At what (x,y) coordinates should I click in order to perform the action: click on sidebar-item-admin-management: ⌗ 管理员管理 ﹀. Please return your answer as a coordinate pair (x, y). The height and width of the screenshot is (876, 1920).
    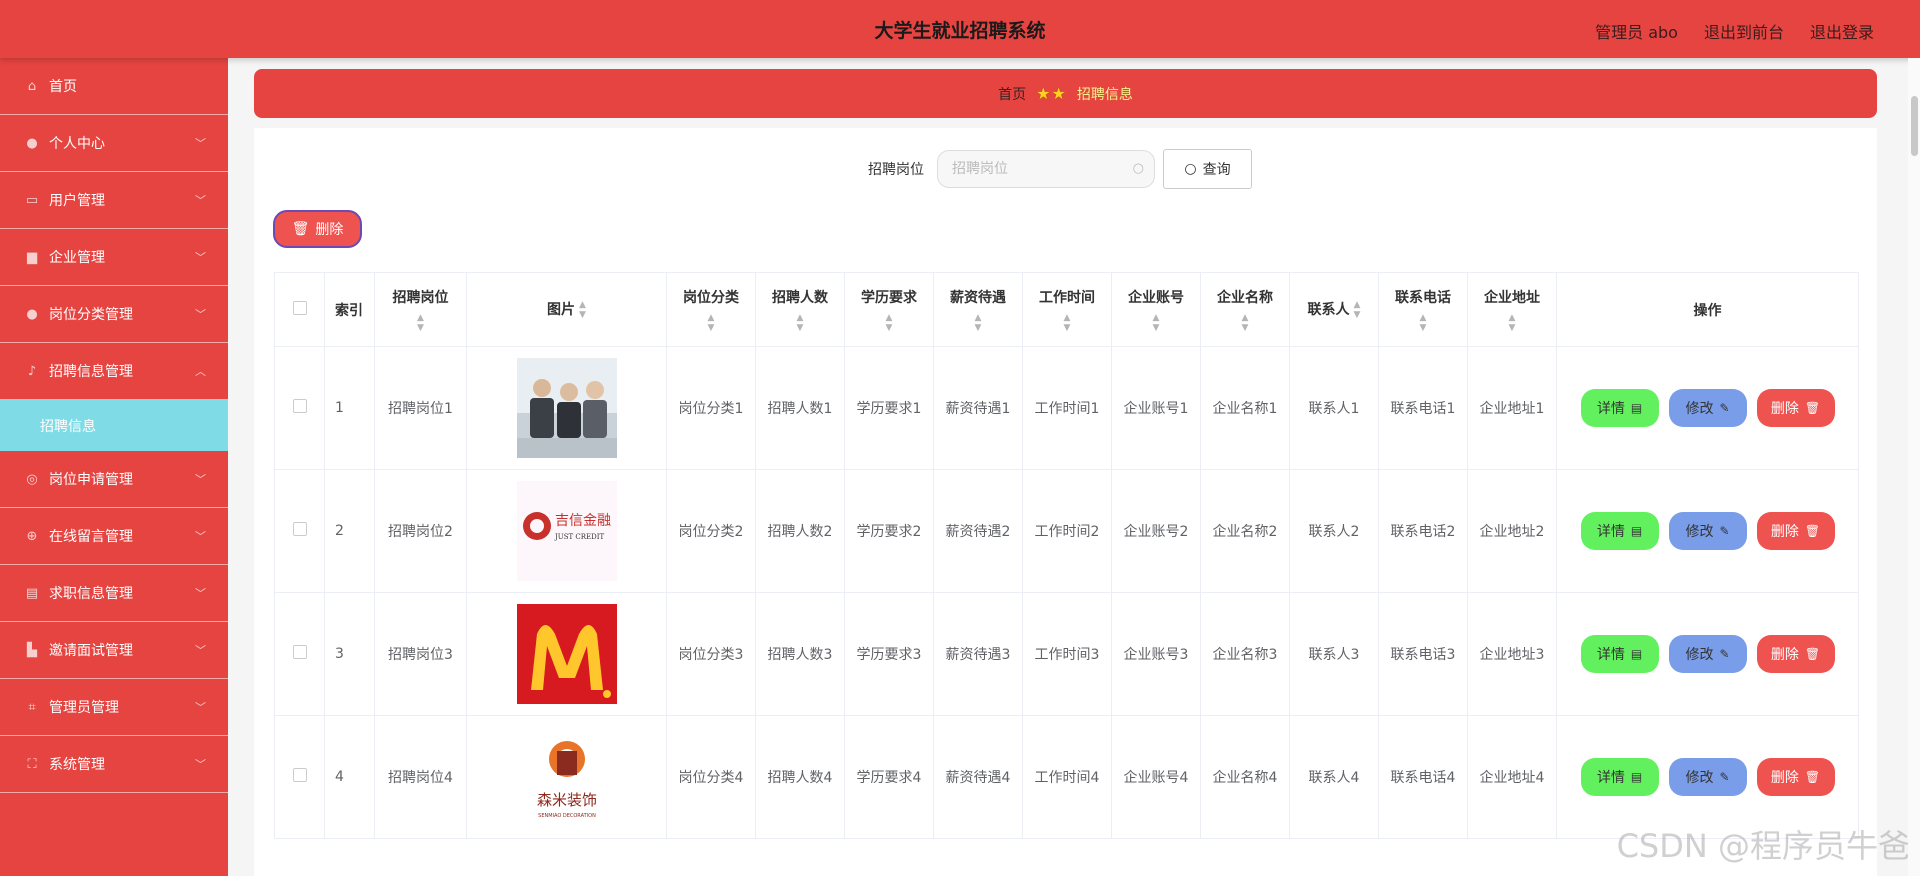
    Looking at the image, I should click on (114, 707).